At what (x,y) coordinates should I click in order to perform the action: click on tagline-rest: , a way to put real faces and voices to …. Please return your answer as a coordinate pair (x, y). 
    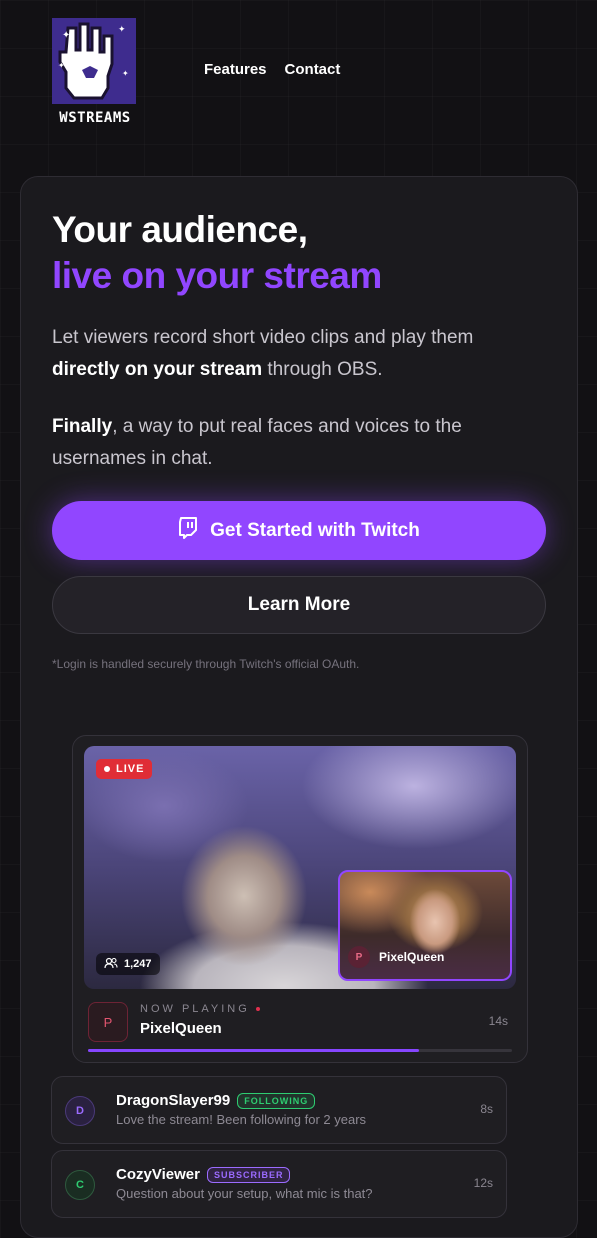
    Looking at the image, I should click on (257, 442).